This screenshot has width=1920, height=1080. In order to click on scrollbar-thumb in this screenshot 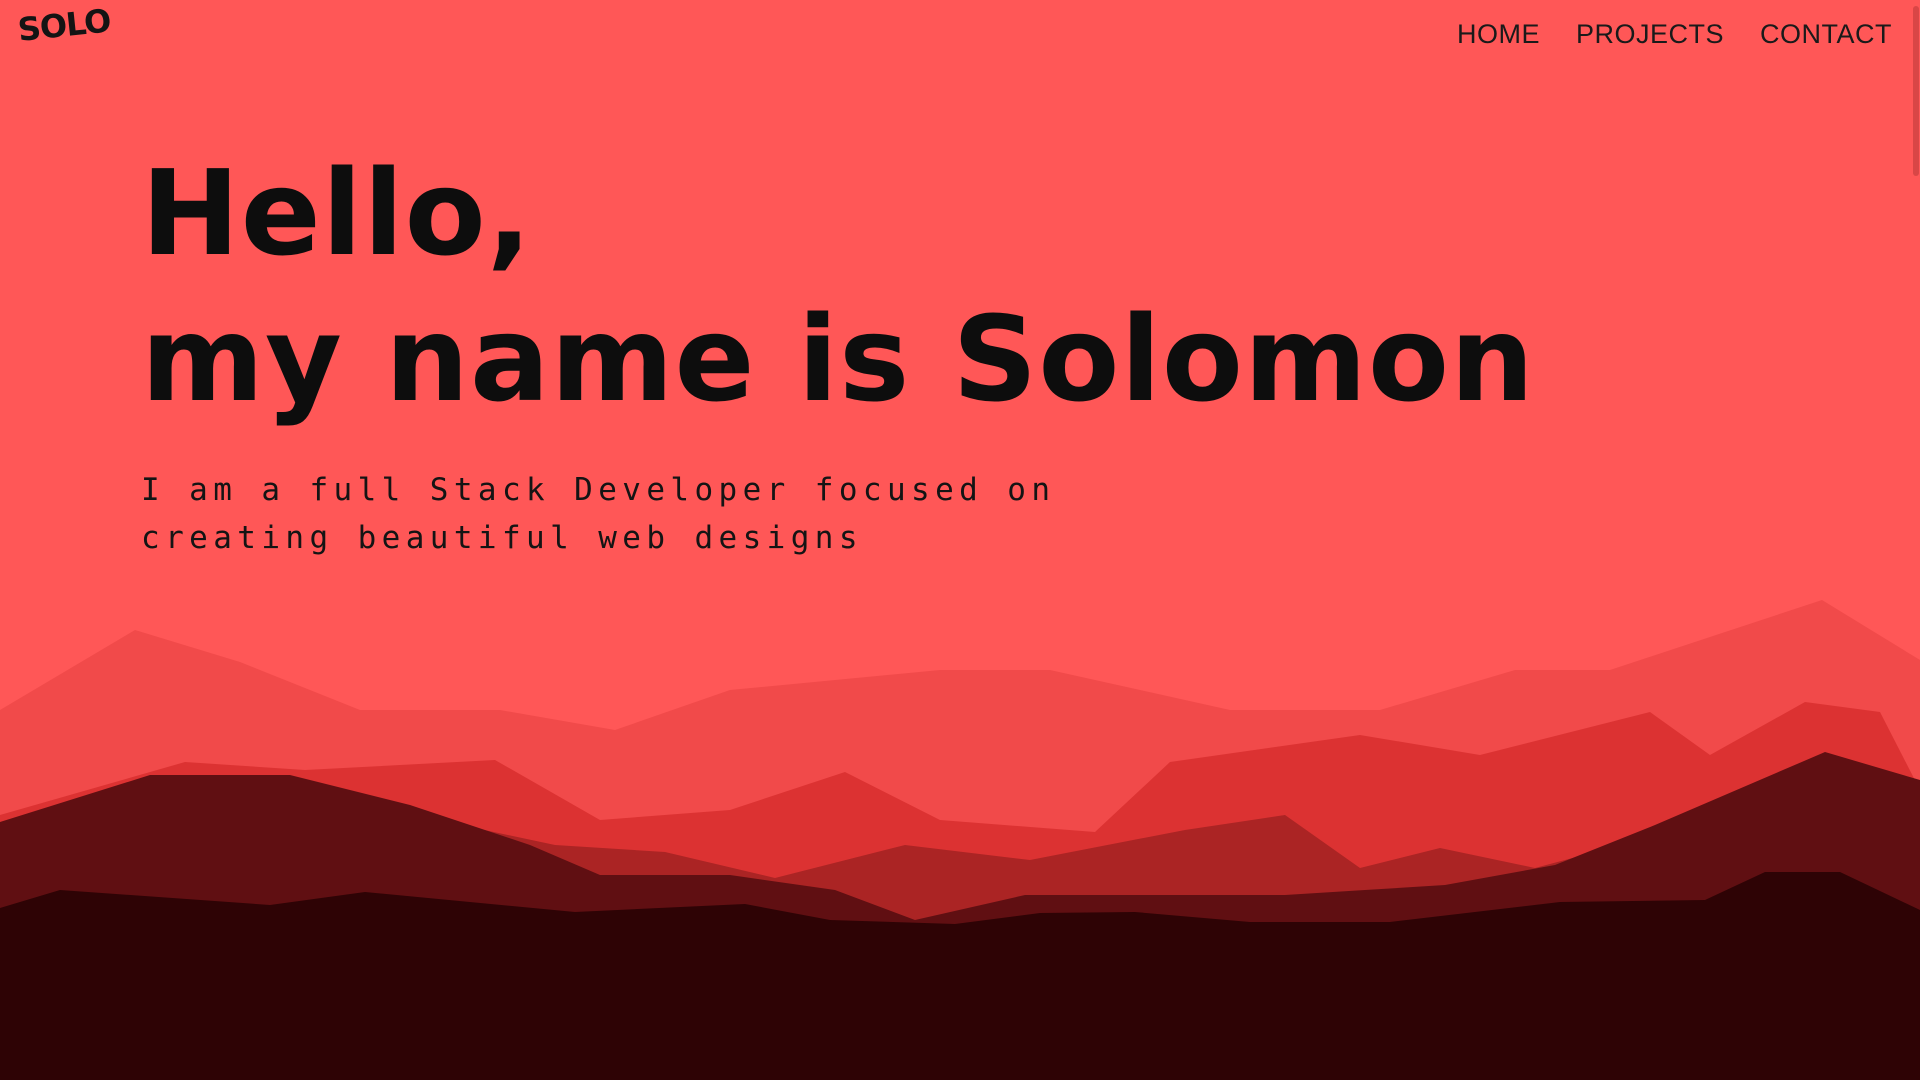, I will do `click(1916, 91)`.